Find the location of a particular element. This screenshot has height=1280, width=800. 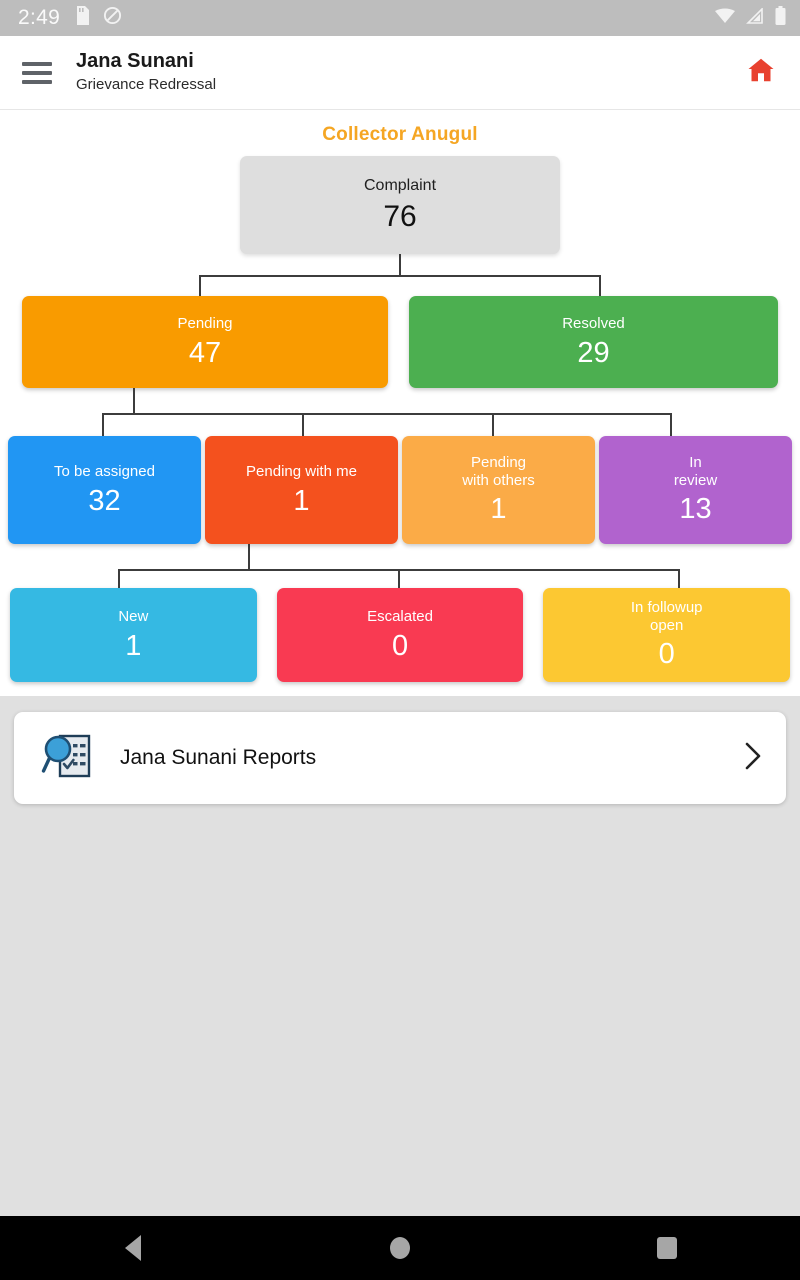

tree-level-1: Complaint 76 is located at coordinates (400, 205).